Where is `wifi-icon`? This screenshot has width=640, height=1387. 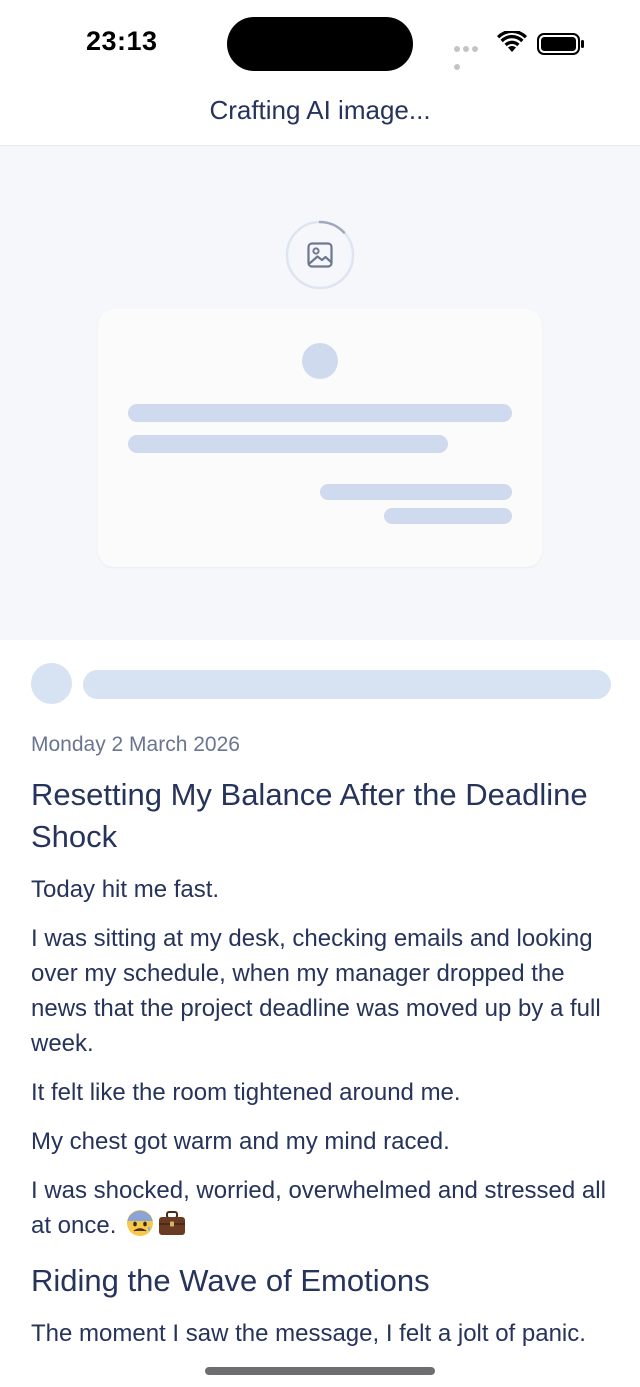
wifi-icon is located at coordinates (512, 41).